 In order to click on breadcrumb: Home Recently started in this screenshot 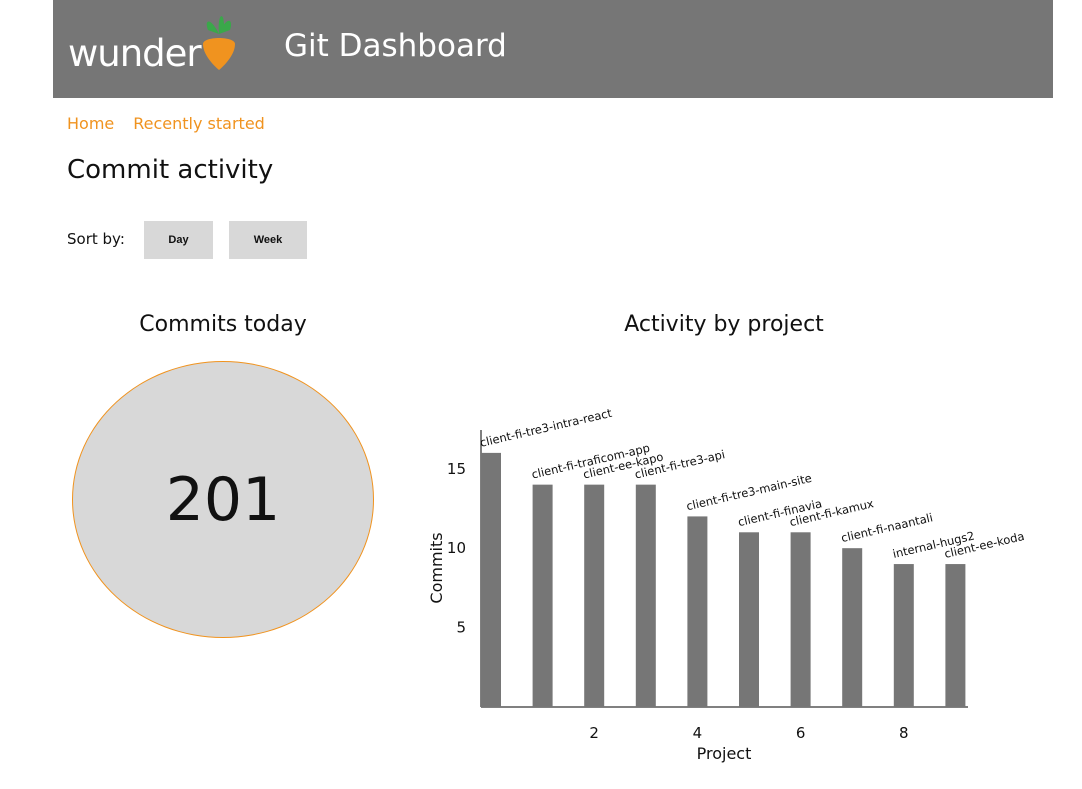, I will do `click(175, 123)`.